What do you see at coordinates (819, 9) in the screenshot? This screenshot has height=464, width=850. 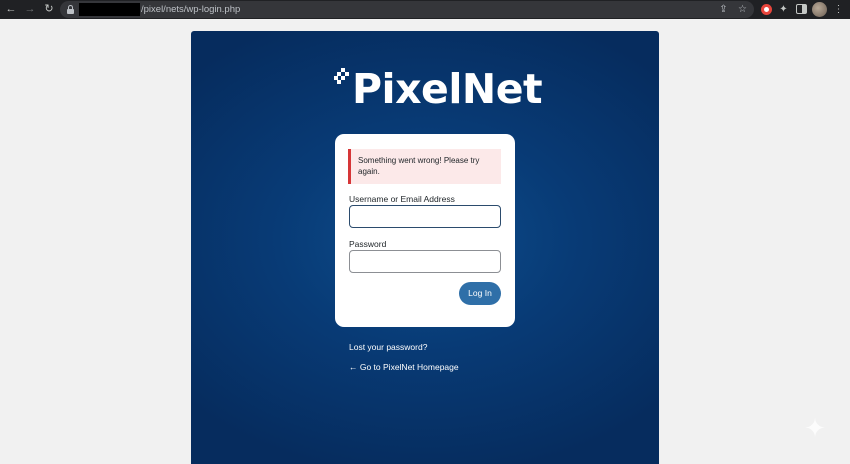 I see `avatar` at bounding box center [819, 9].